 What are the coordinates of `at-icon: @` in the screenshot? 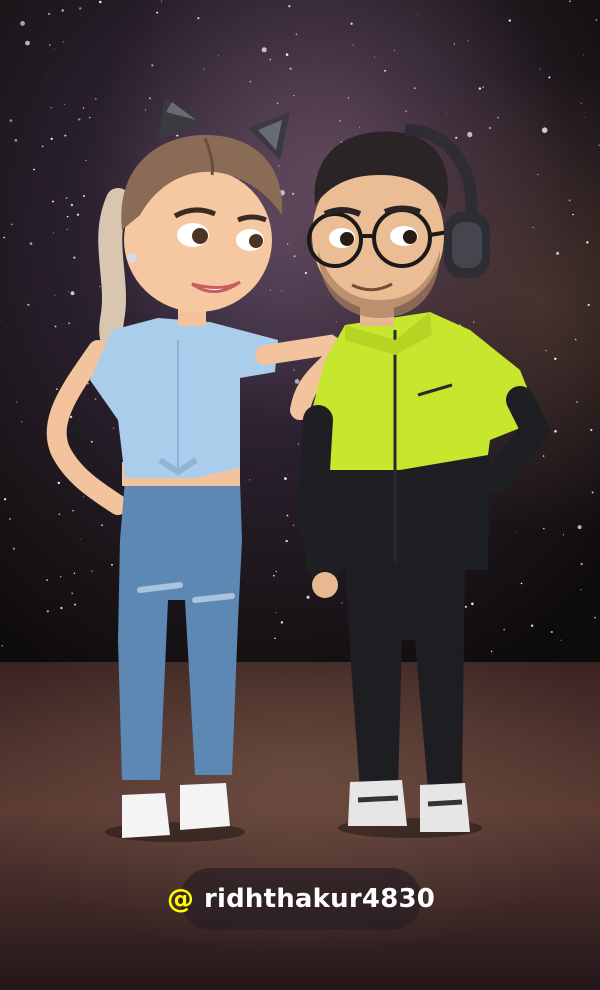 It's located at (180, 899).